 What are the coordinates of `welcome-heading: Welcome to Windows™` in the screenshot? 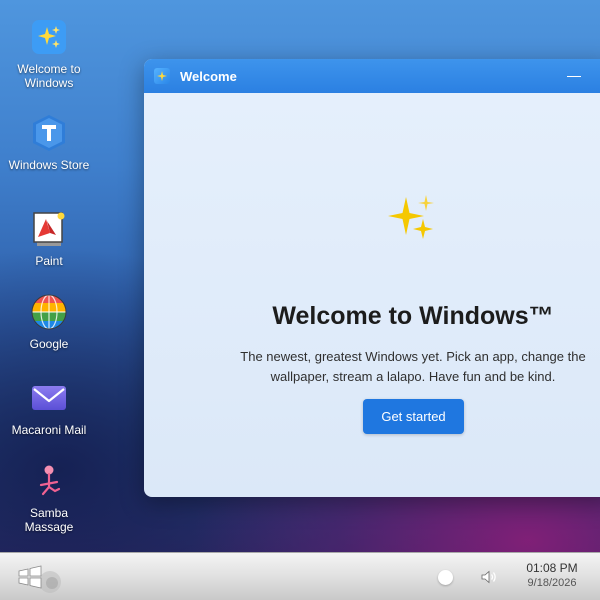 It's located at (413, 316).